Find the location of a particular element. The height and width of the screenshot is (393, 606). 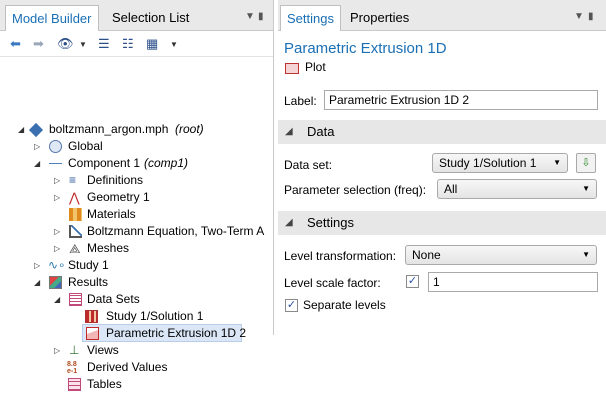

plot-button: Plot is located at coordinates (315, 67).